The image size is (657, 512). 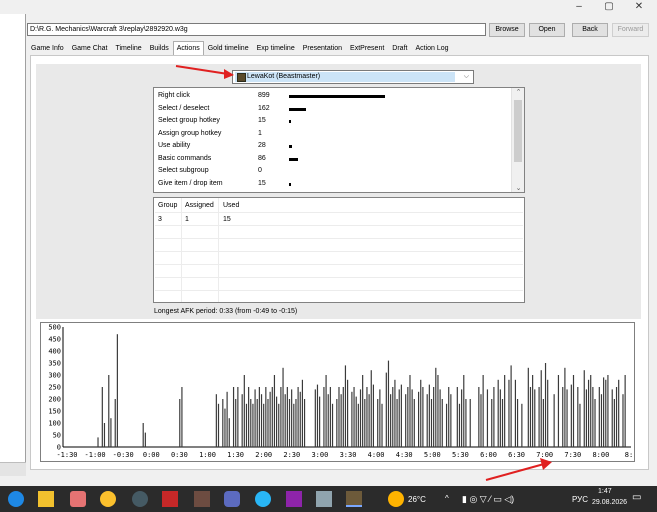 I want to click on action-row: Select / deselect 162, so click(x=333, y=109).